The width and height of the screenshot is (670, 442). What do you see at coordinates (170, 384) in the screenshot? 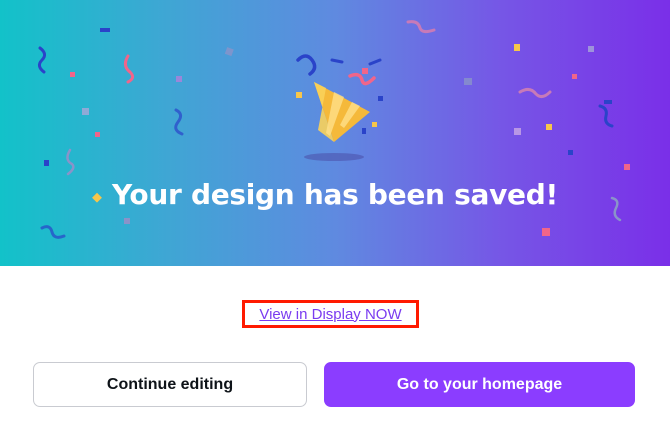
I see `continue-editing-button: Continue editing` at bounding box center [170, 384].